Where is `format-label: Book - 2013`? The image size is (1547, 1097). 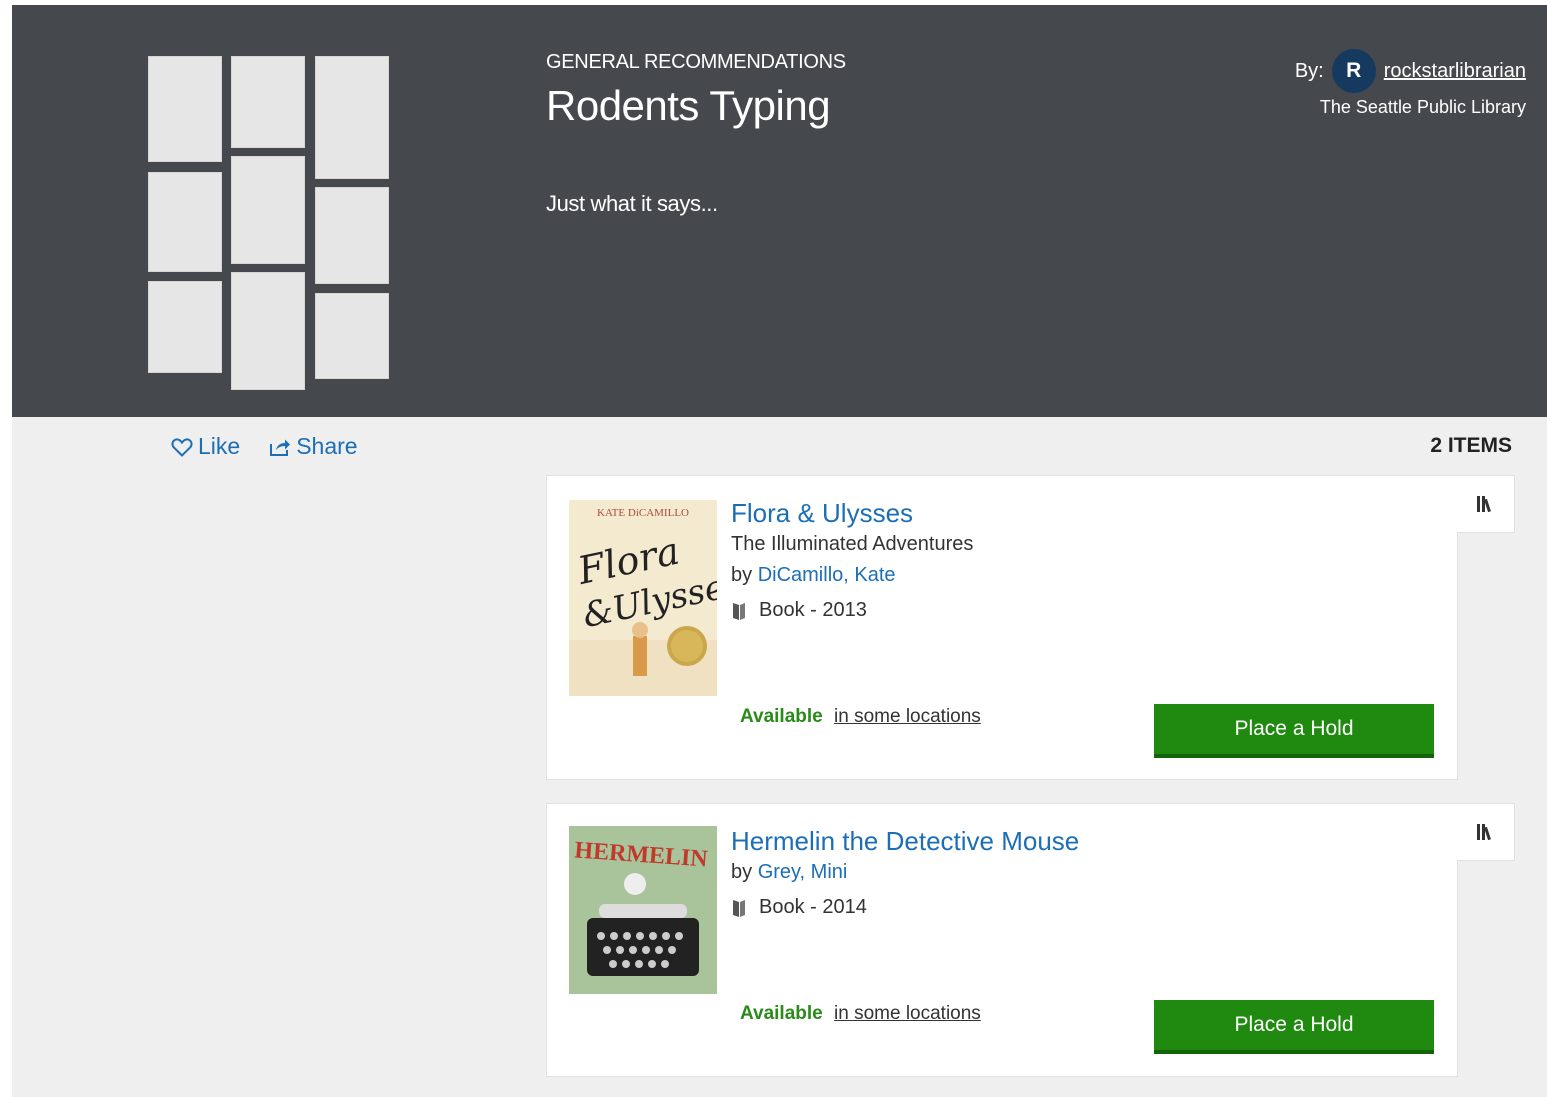 format-label: Book - 2013 is located at coordinates (813, 610).